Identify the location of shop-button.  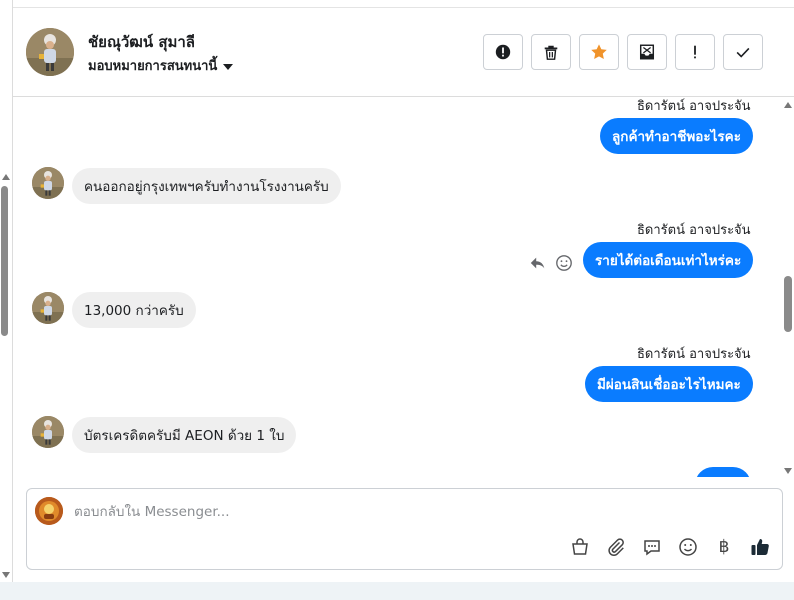
(580, 547).